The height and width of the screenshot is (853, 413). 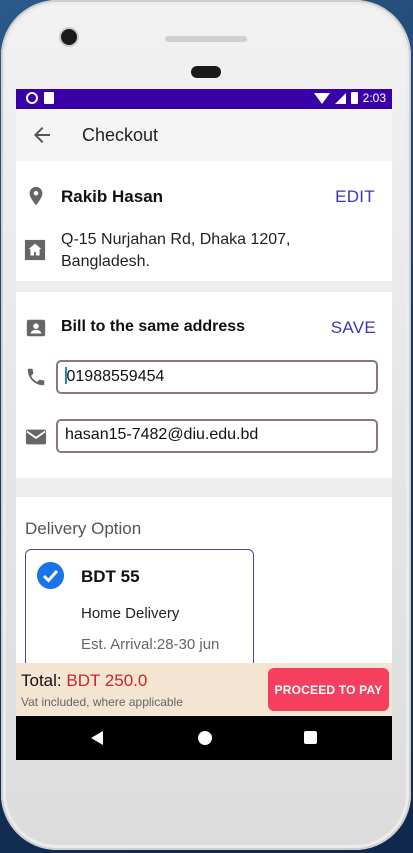 I want to click on nav-home-icon, so click(x=205, y=738).